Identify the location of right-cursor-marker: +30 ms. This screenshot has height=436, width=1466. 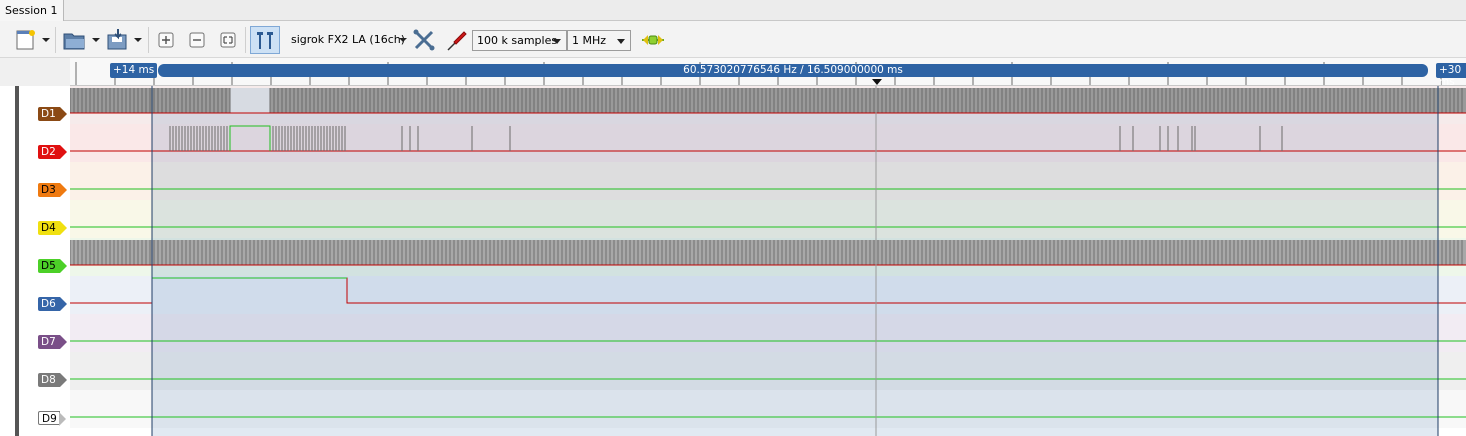
(1451, 75).